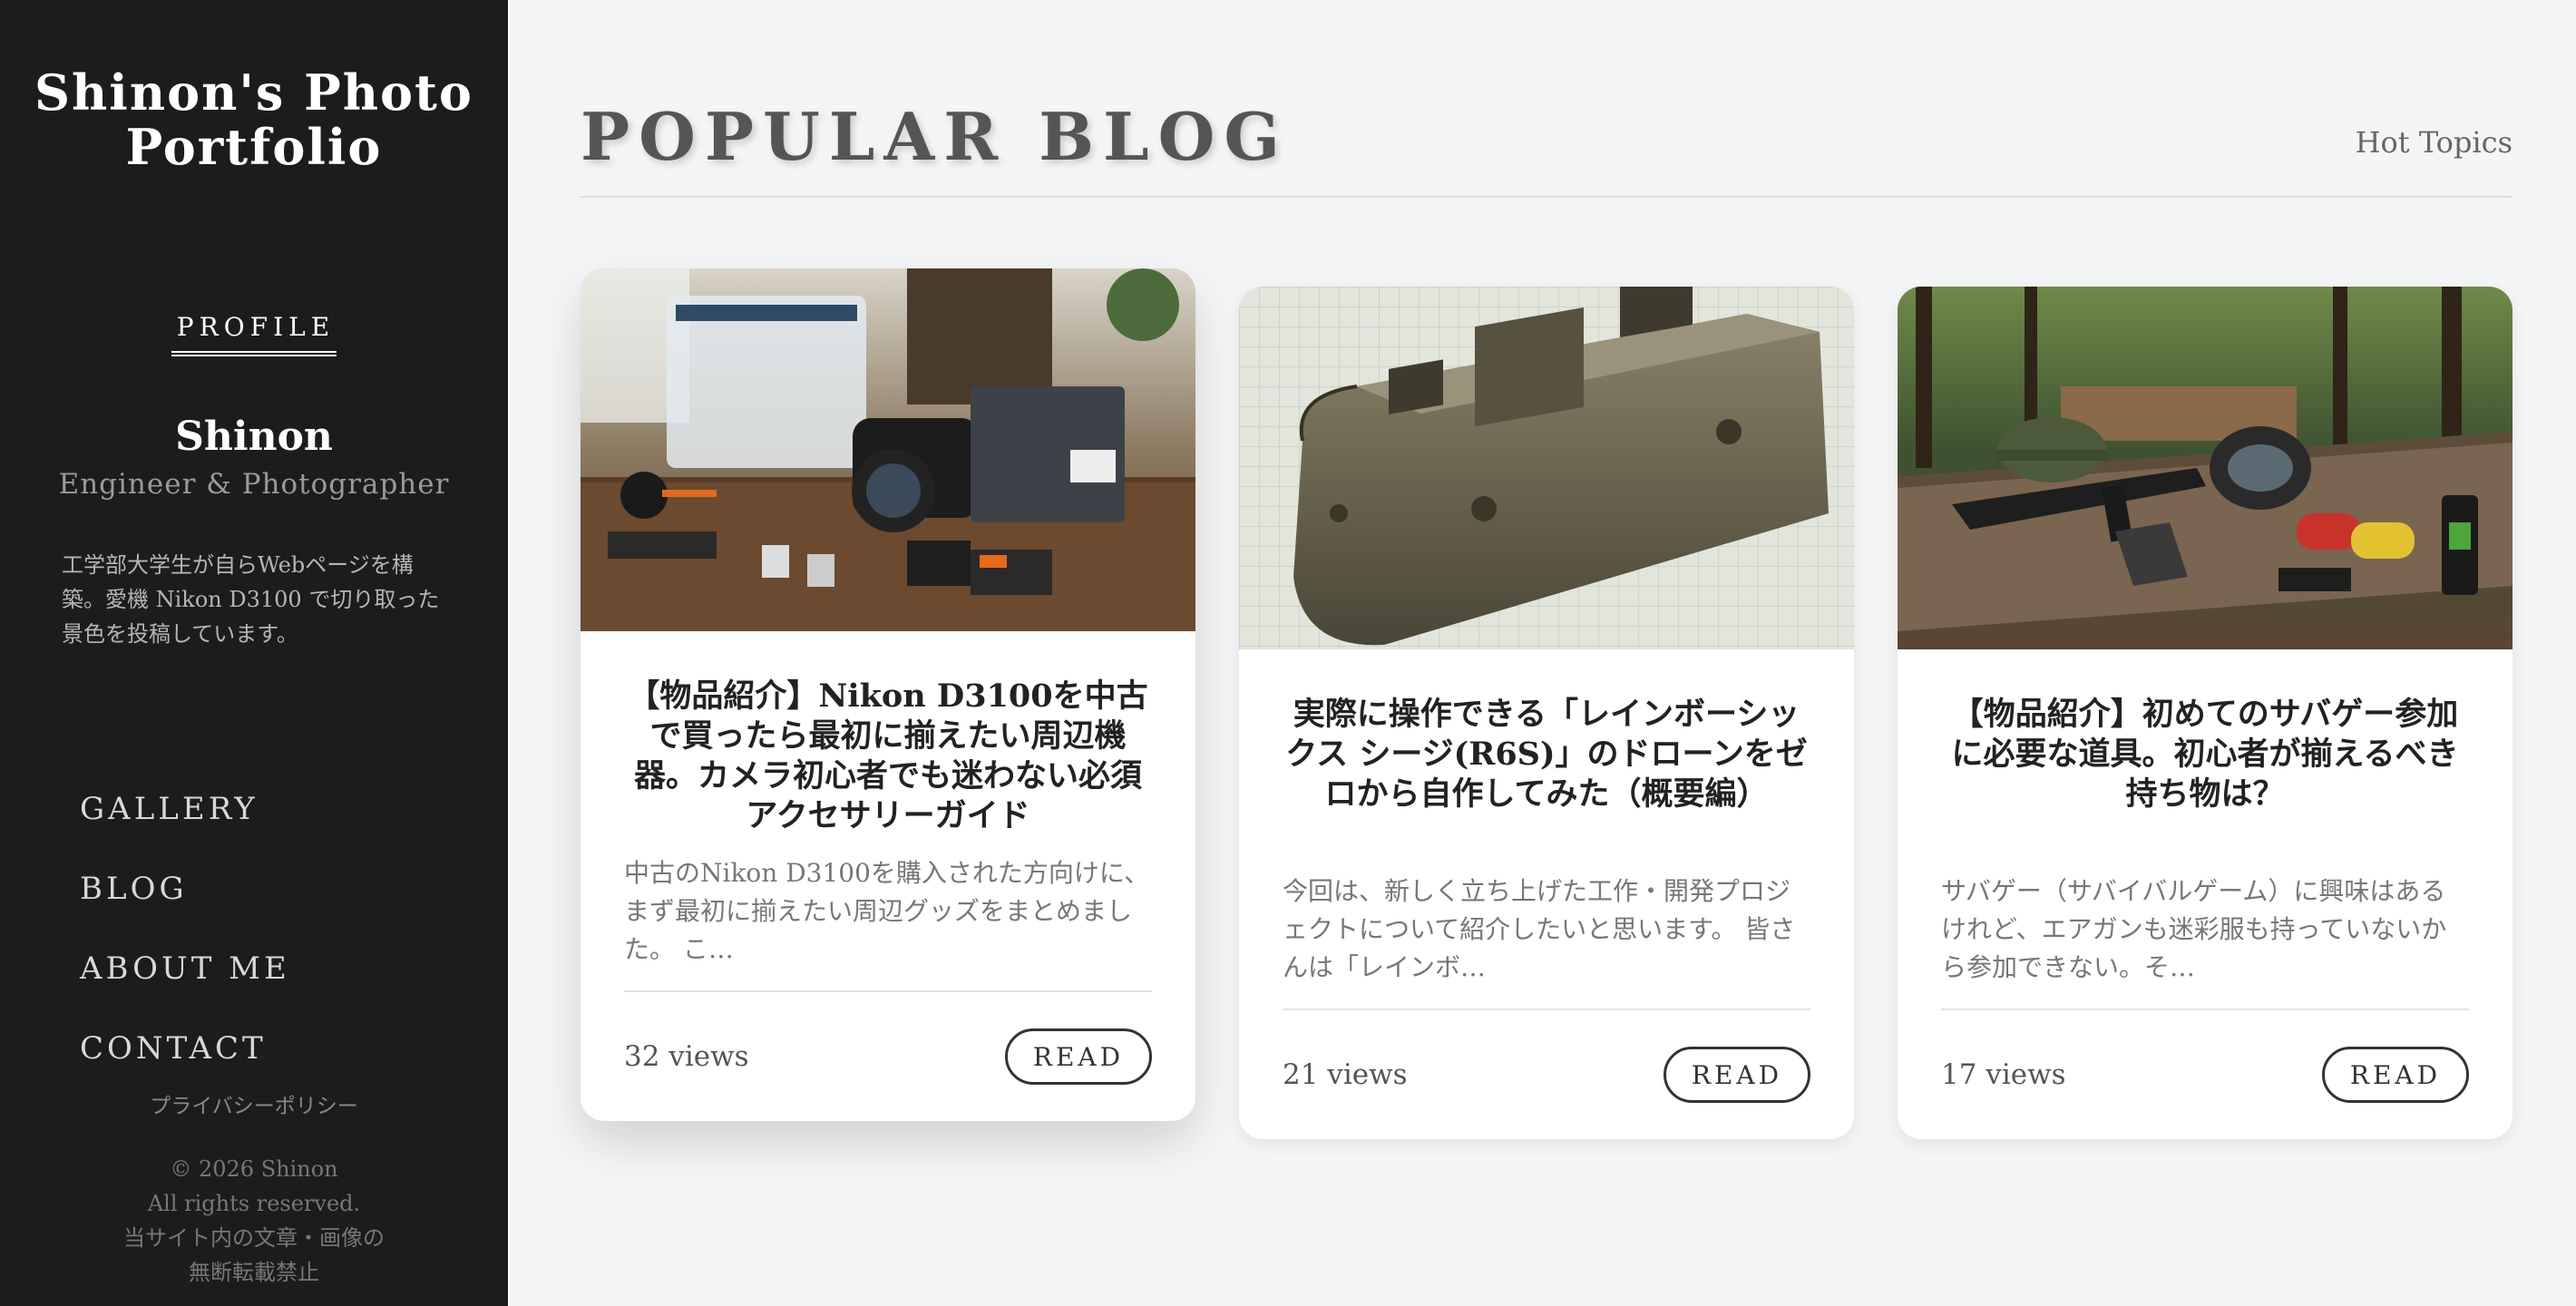  What do you see at coordinates (254, 1169) in the screenshot?
I see `copyright-line: © 2026 Shinon` at bounding box center [254, 1169].